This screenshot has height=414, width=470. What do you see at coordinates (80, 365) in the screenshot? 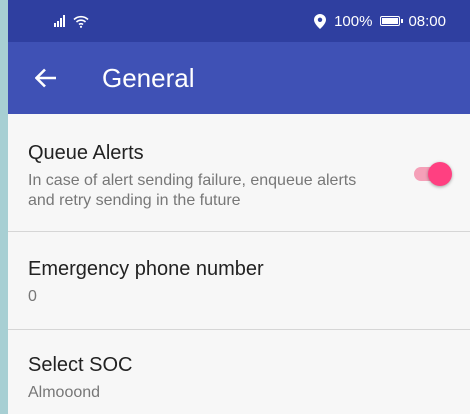
I see `select-soc-title: Select SOC` at bounding box center [80, 365].